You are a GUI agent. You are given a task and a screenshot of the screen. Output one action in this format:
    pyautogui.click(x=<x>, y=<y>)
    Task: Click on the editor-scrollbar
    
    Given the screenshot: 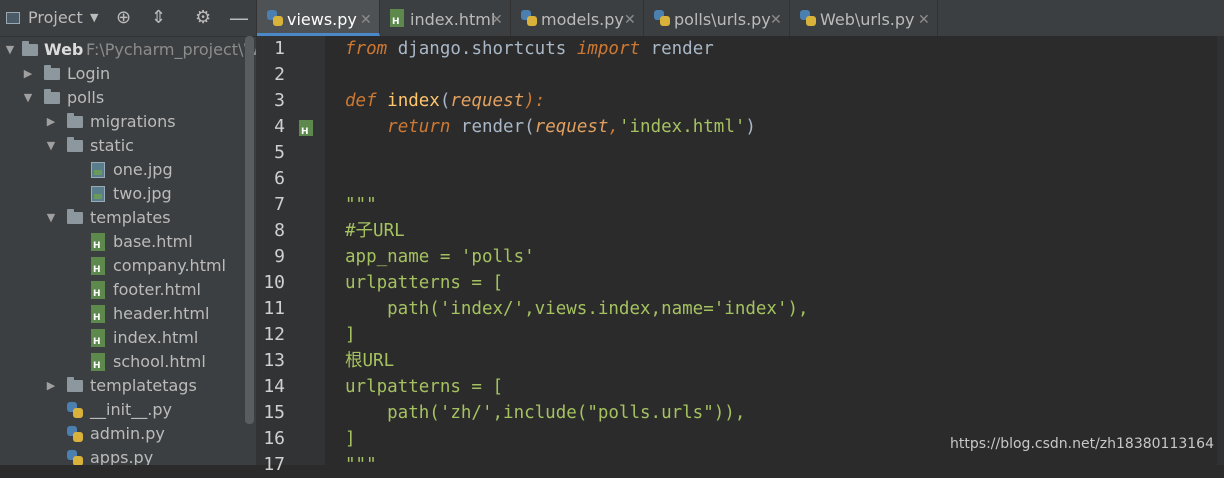 What is the action you would take?
    pyautogui.click(x=1220, y=250)
    